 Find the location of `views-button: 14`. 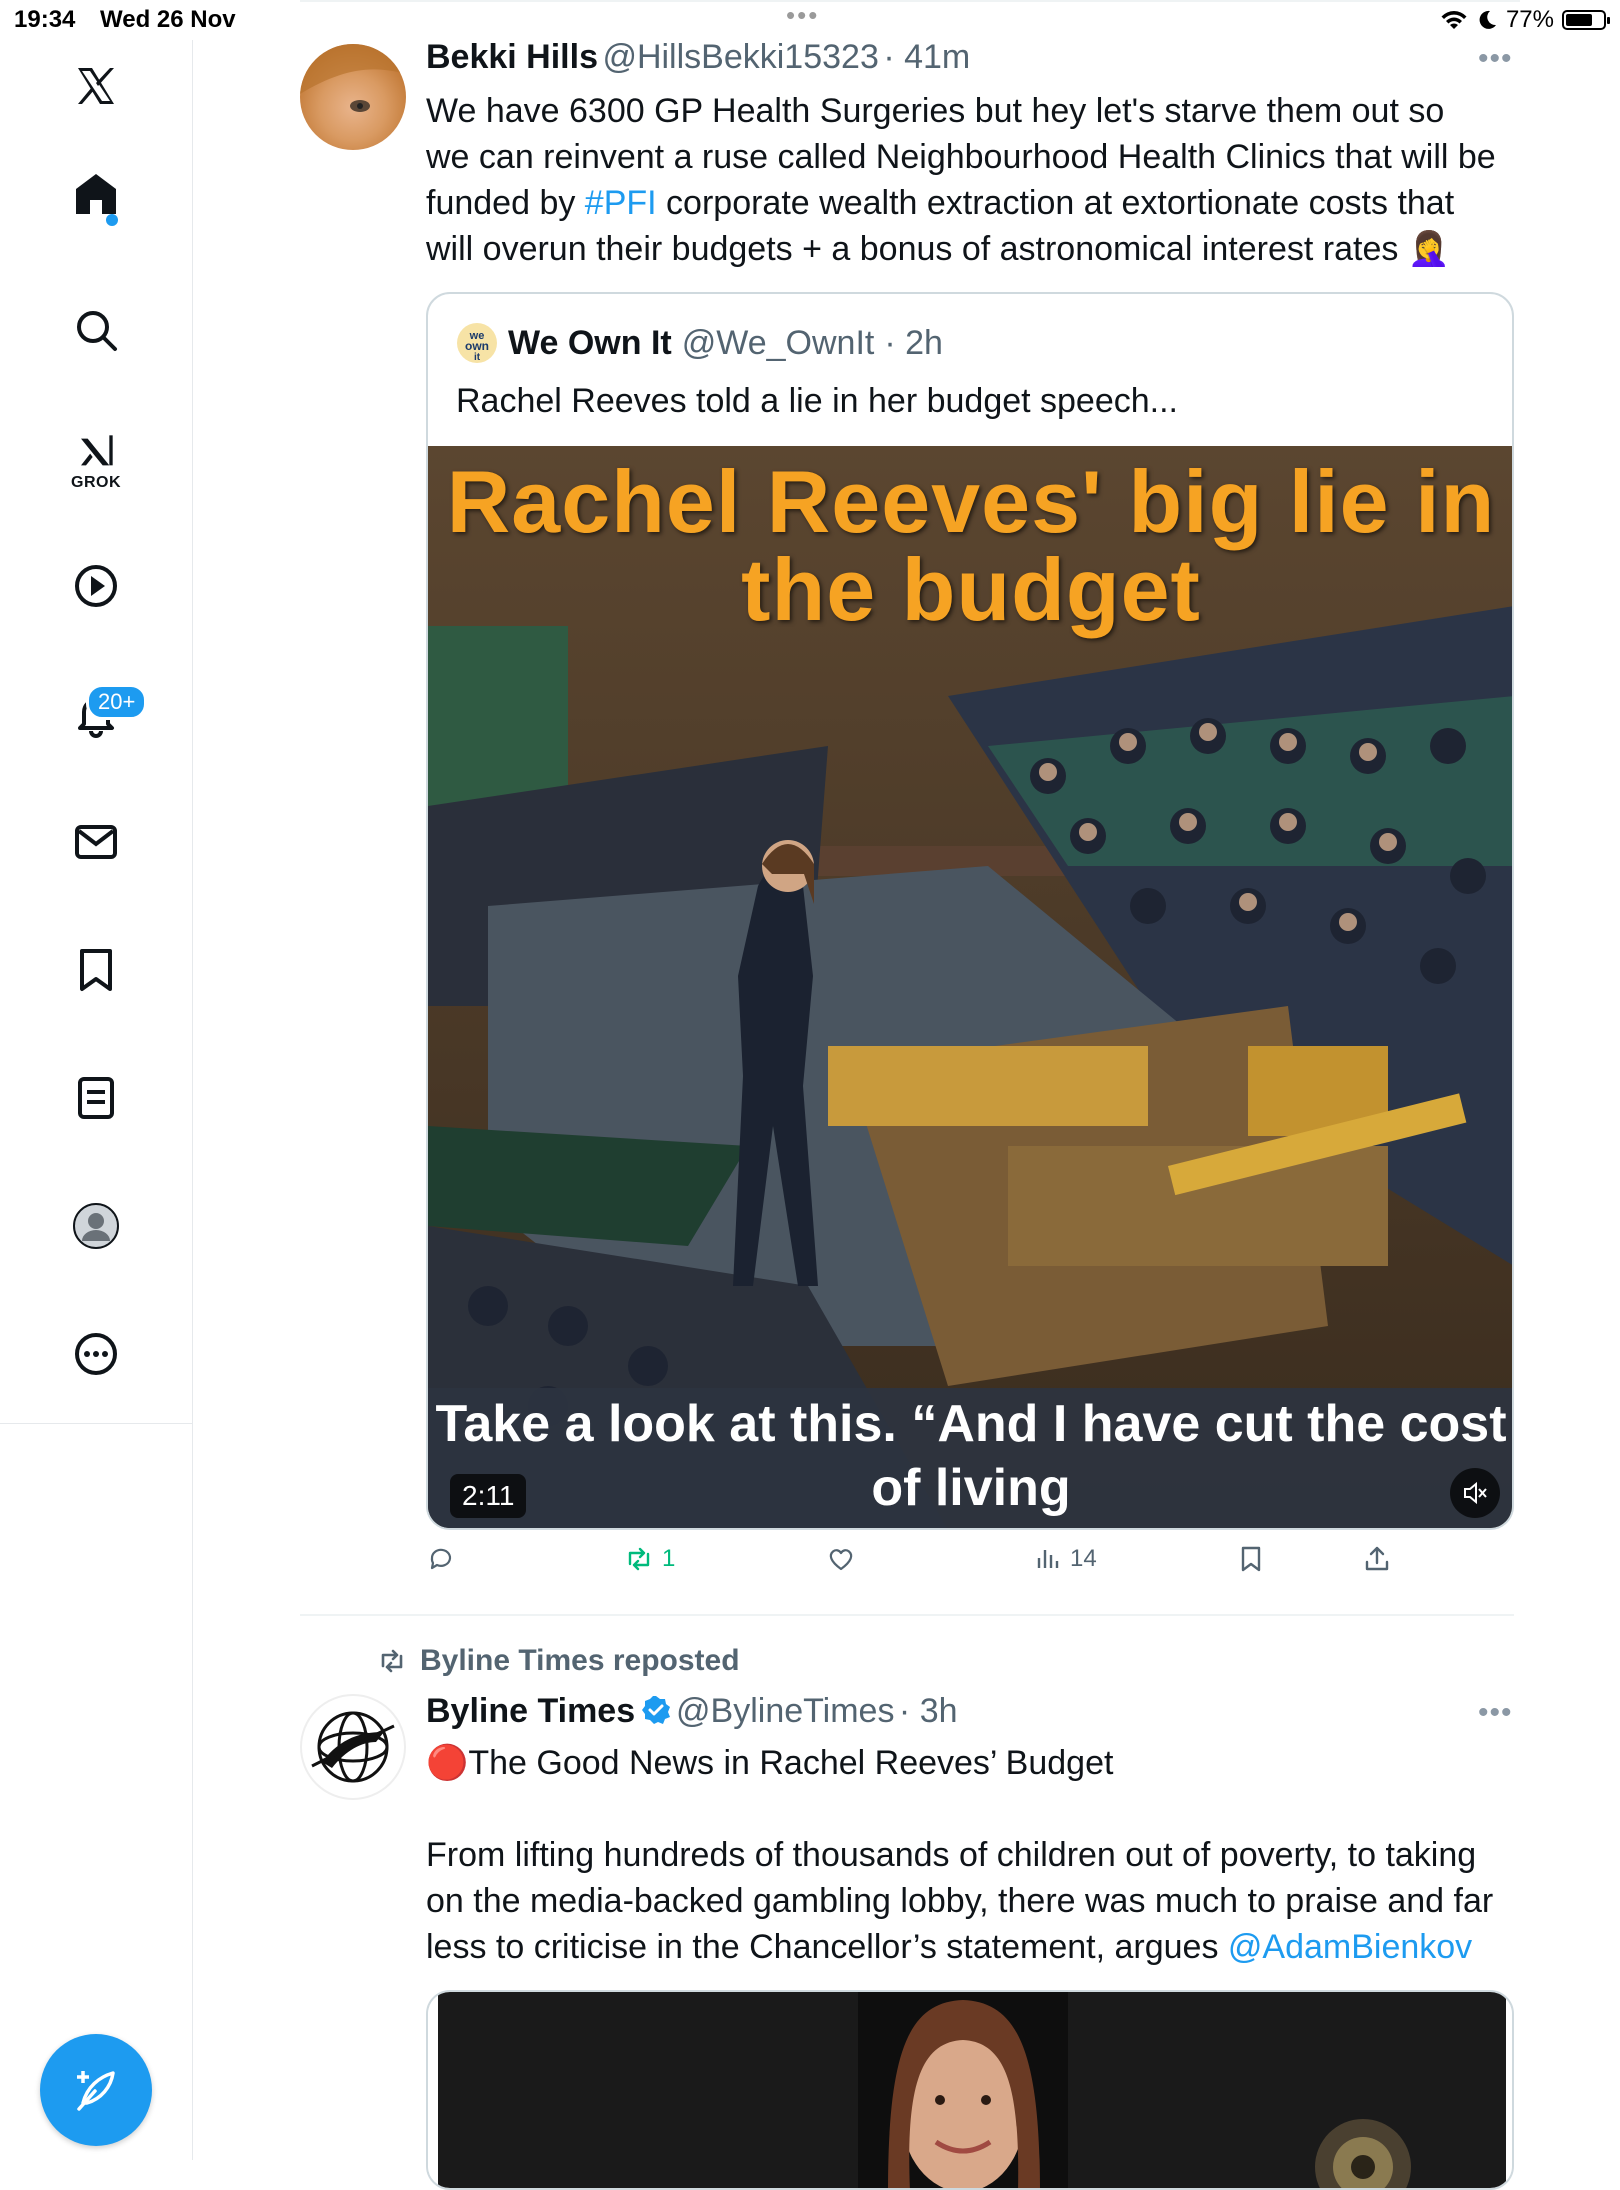

views-button: 14 is located at coordinates (1064, 1559).